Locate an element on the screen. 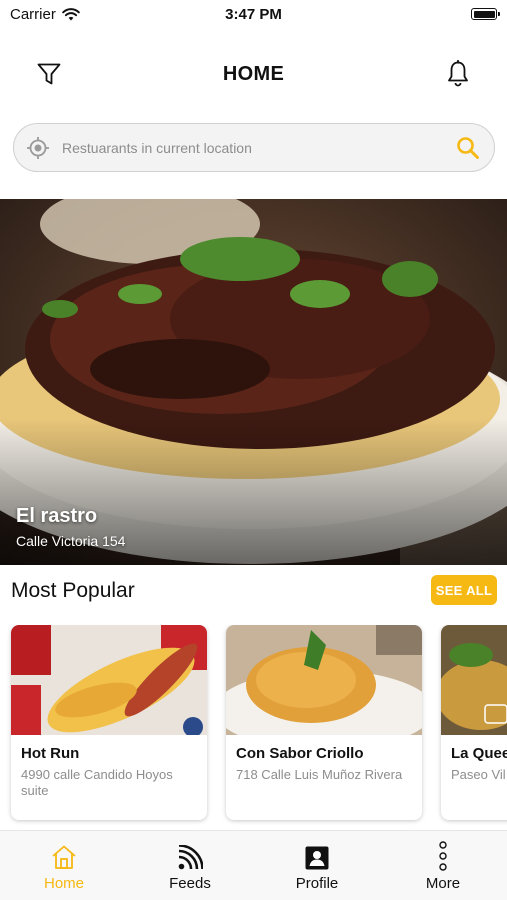 The height and width of the screenshot is (900, 507). bell-icon is located at coordinates (458, 73).